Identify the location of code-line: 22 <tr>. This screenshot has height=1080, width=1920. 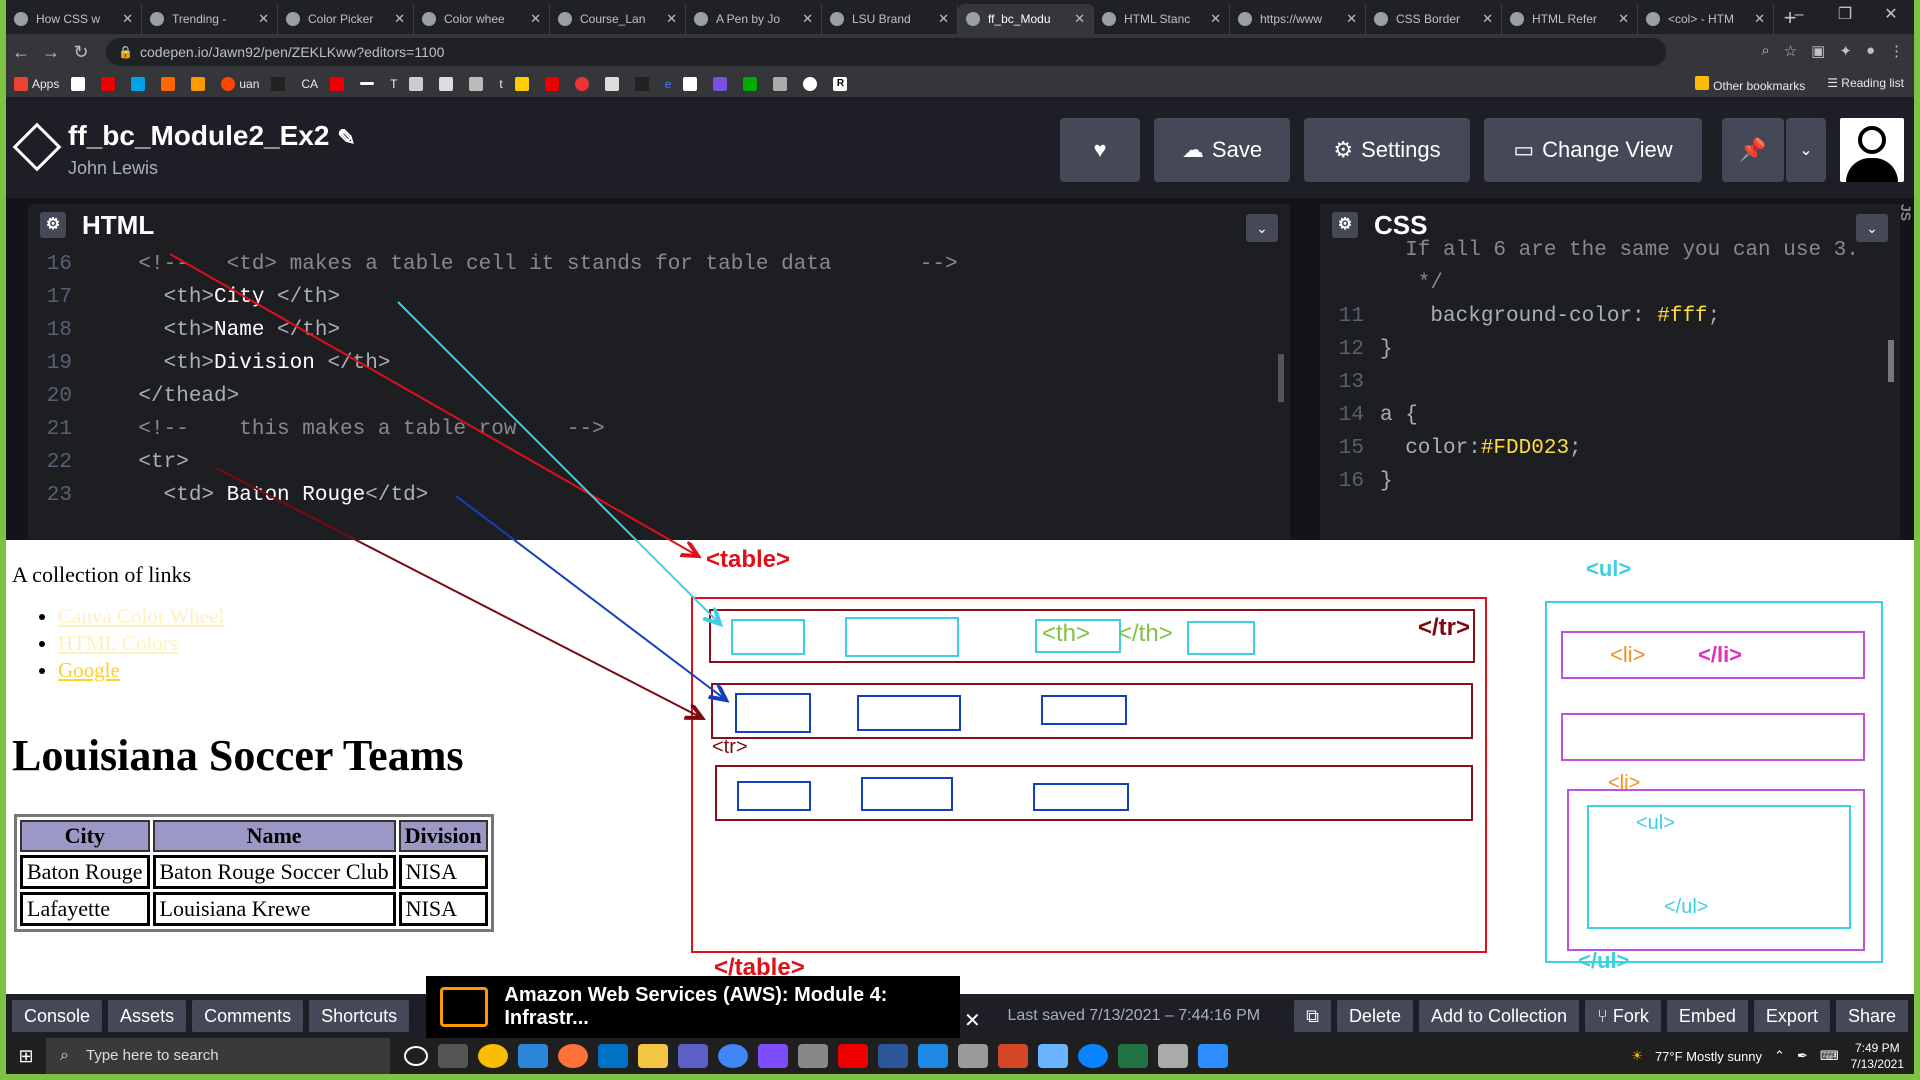
(659, 462).